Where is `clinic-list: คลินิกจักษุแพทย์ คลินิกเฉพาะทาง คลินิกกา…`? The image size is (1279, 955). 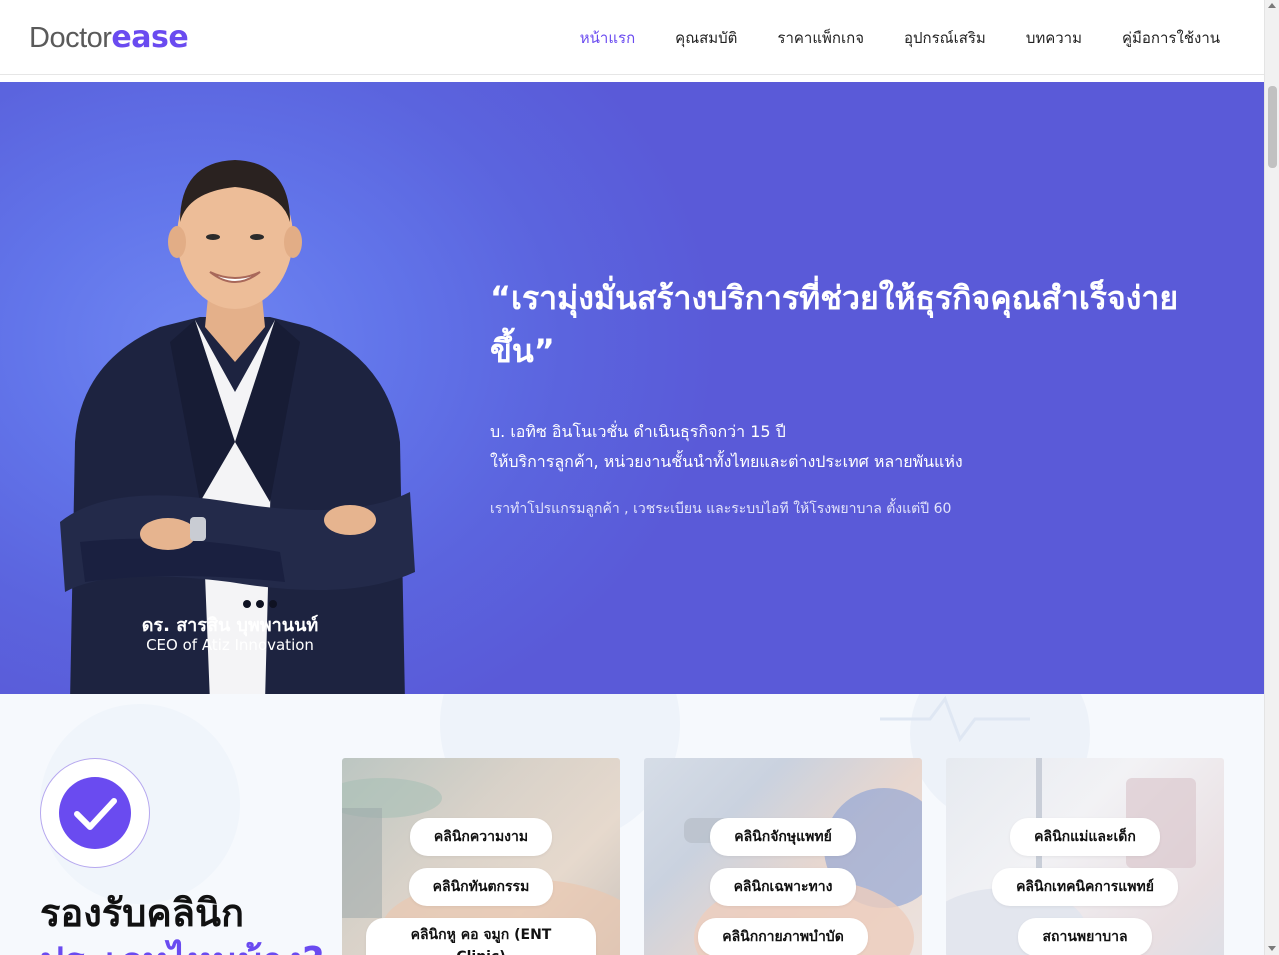
clinic-list: คลินิกจักษุแพทย์ คลินิกเฉพาะทาง คลินิกกา… is located at coordinates (783, 886).